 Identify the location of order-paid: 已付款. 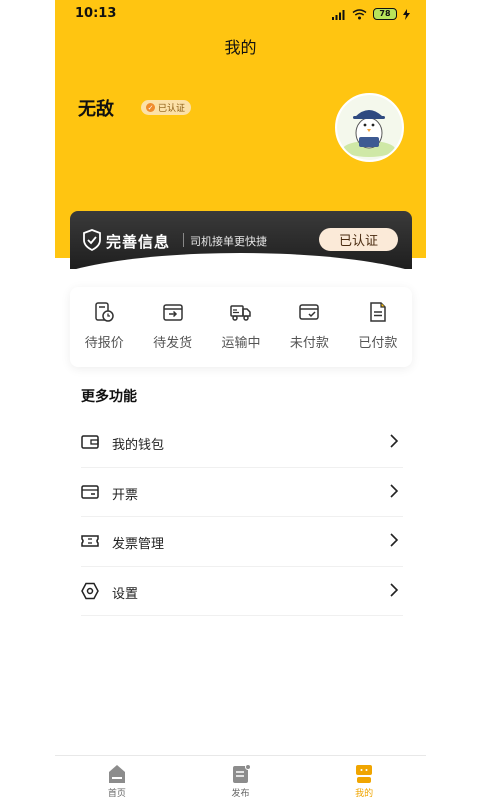
(378, 327).